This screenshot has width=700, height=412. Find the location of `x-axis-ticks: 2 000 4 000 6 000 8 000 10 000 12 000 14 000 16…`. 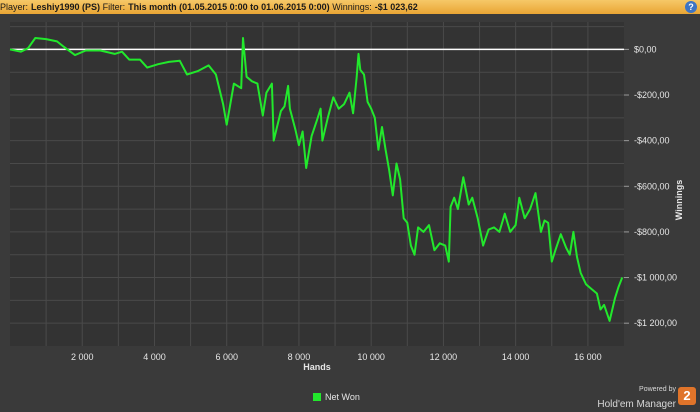

x-axis-ticks: 2 000 4 000 6 000 8 000 10 000 12 000 14 000 16… is located at coordinates (336, 357).